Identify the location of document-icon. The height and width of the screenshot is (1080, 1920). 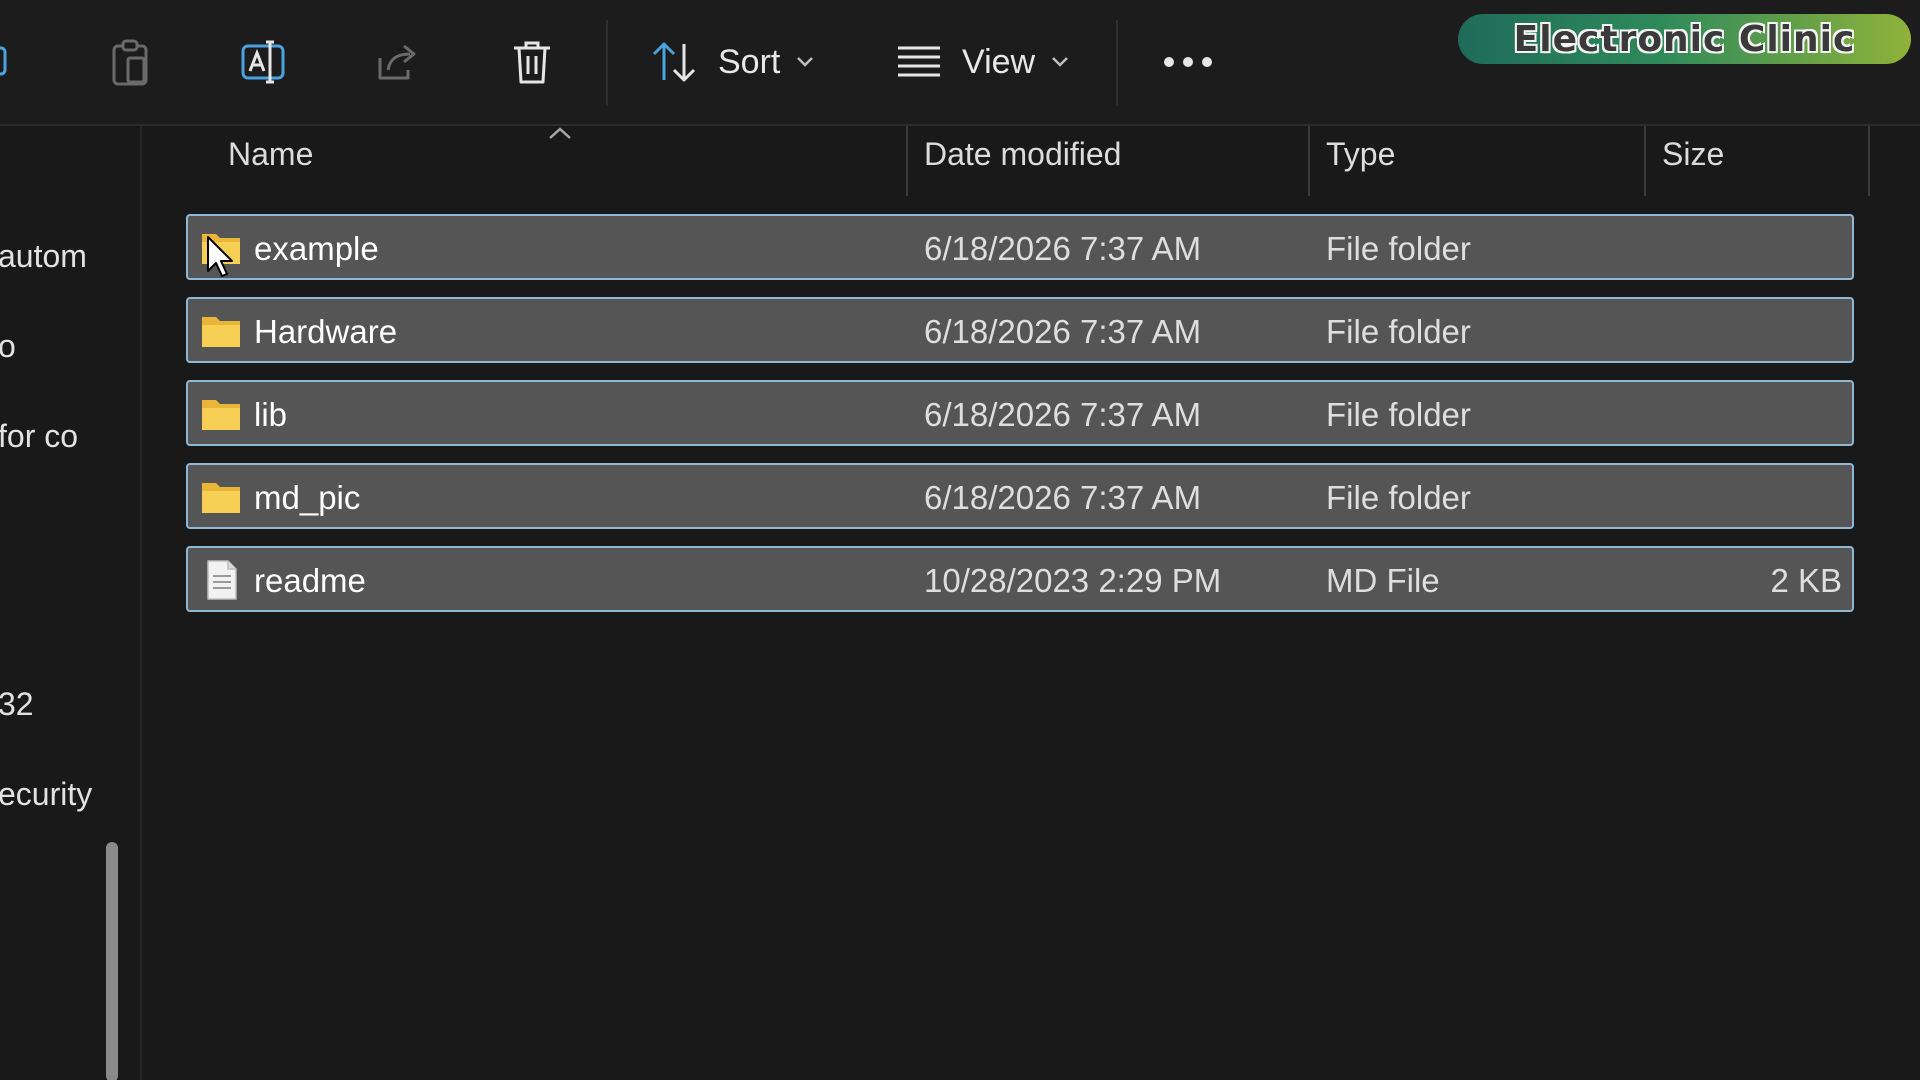
(222, 580).